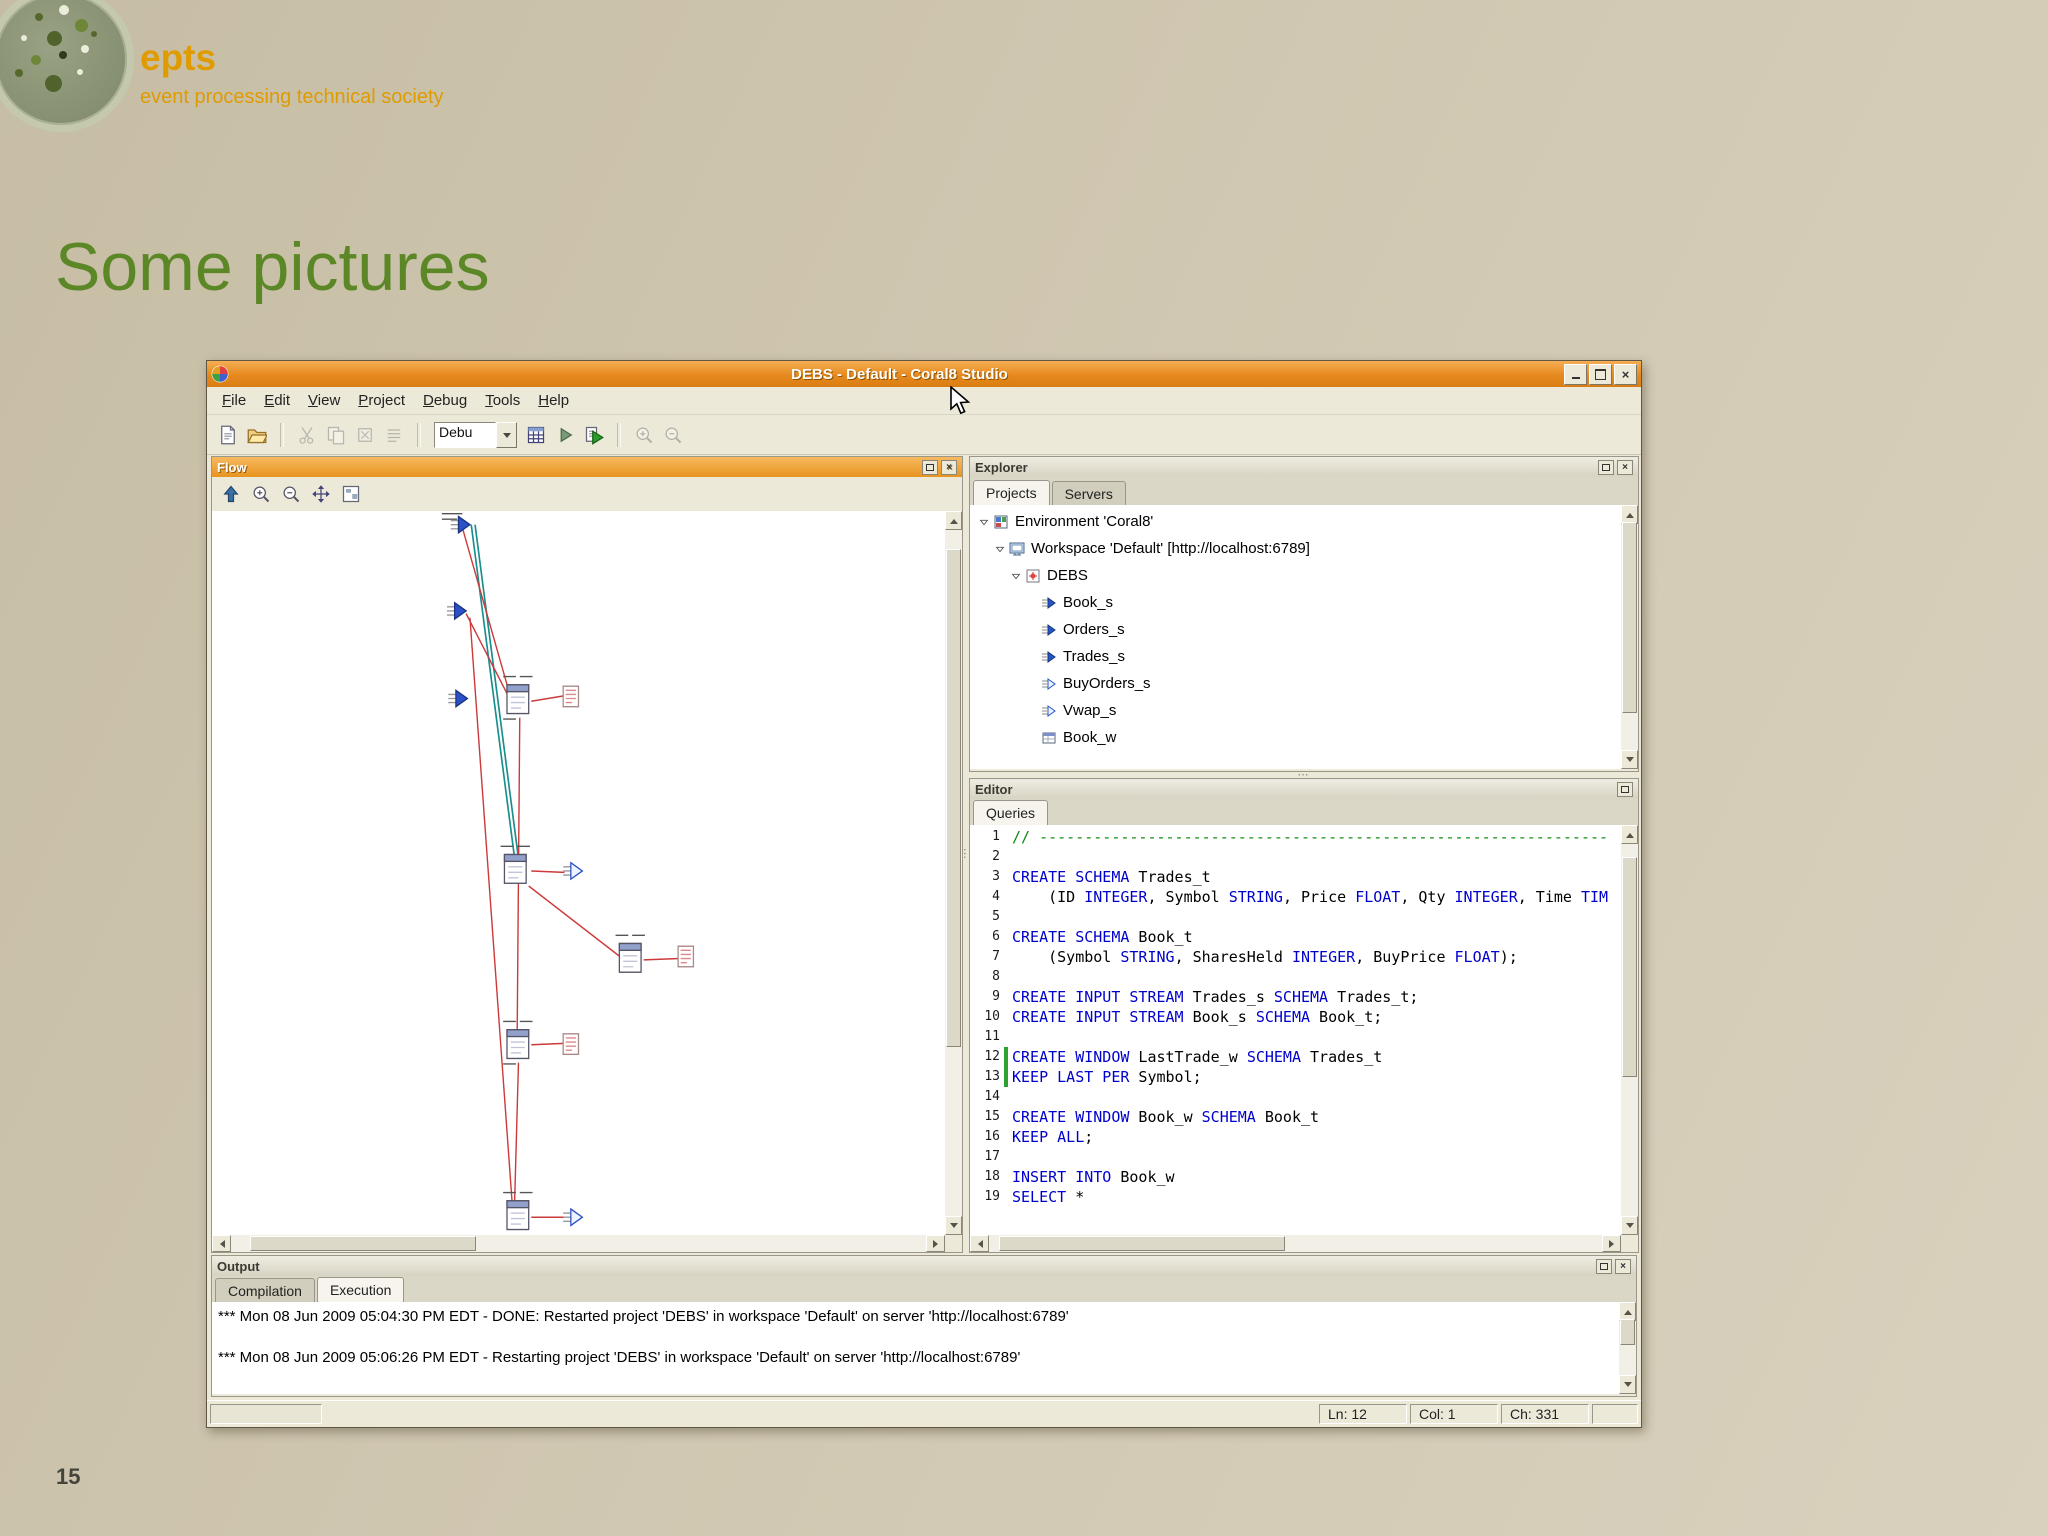 The image size is (2048, 1536). Describe the element at coordinates (1111, 877) in the screenshot. I see `code-text: CREATE SCHEMA Trades_t` at that location.